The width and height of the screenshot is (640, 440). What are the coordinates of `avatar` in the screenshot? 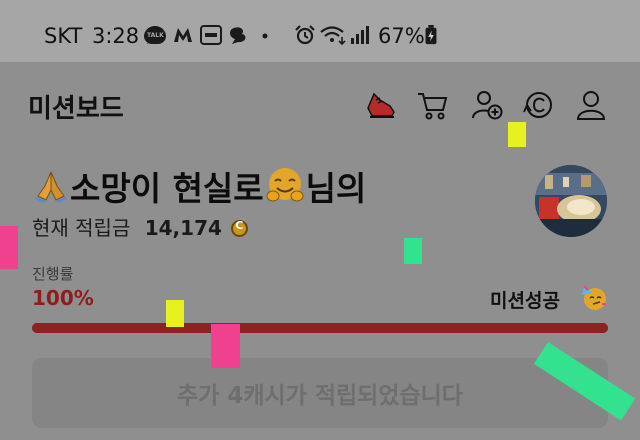 It's located at (571, 201).